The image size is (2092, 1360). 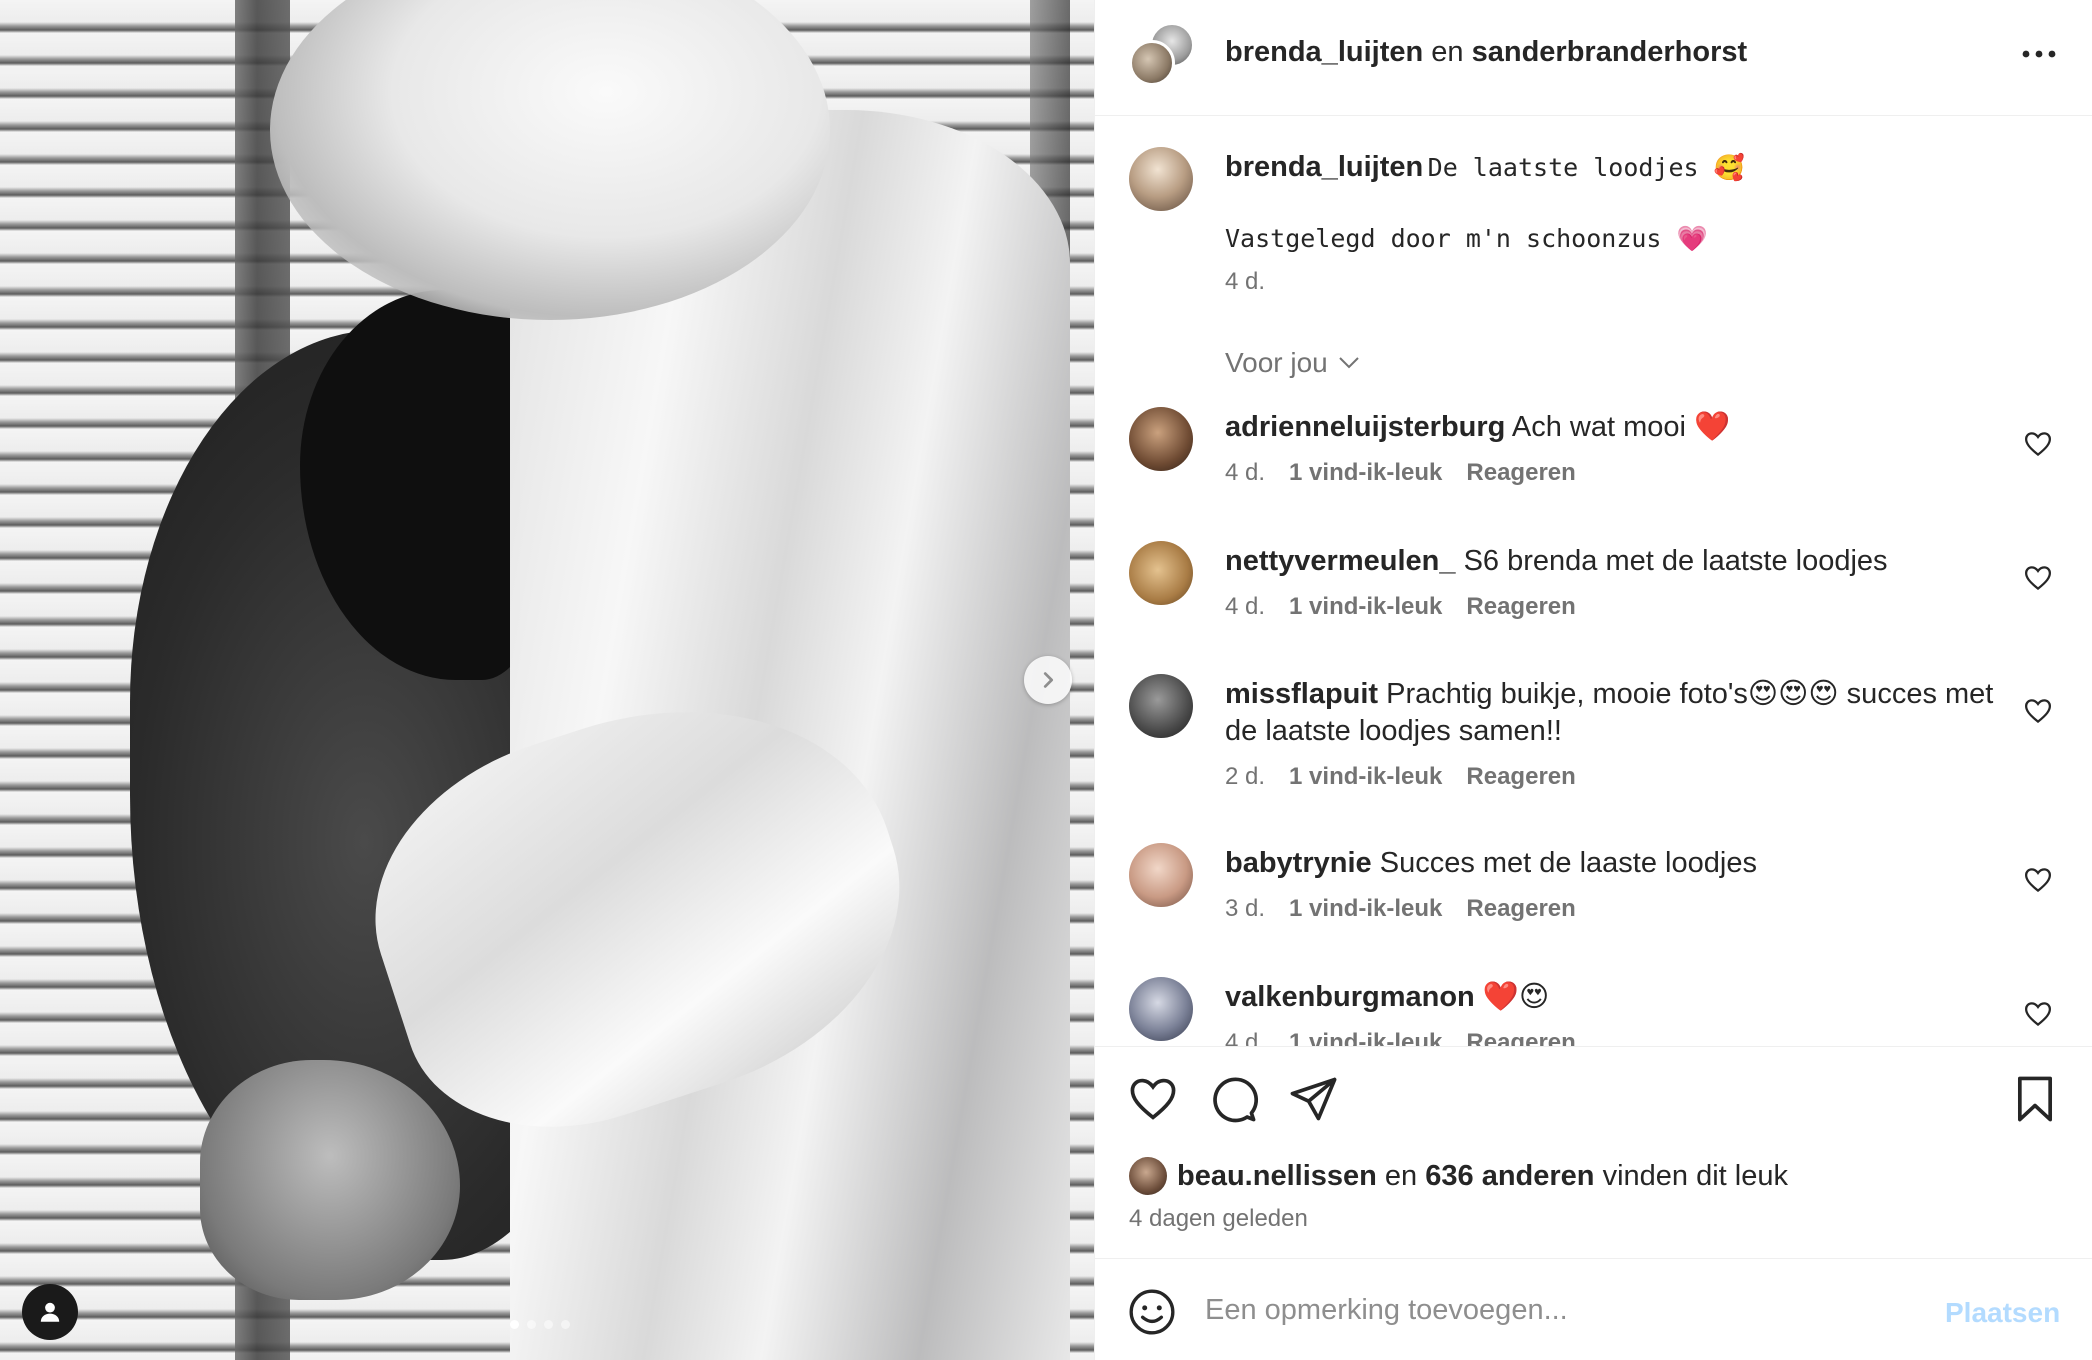 I want to click on carousel-indicator, so click(x=540, y=1324).